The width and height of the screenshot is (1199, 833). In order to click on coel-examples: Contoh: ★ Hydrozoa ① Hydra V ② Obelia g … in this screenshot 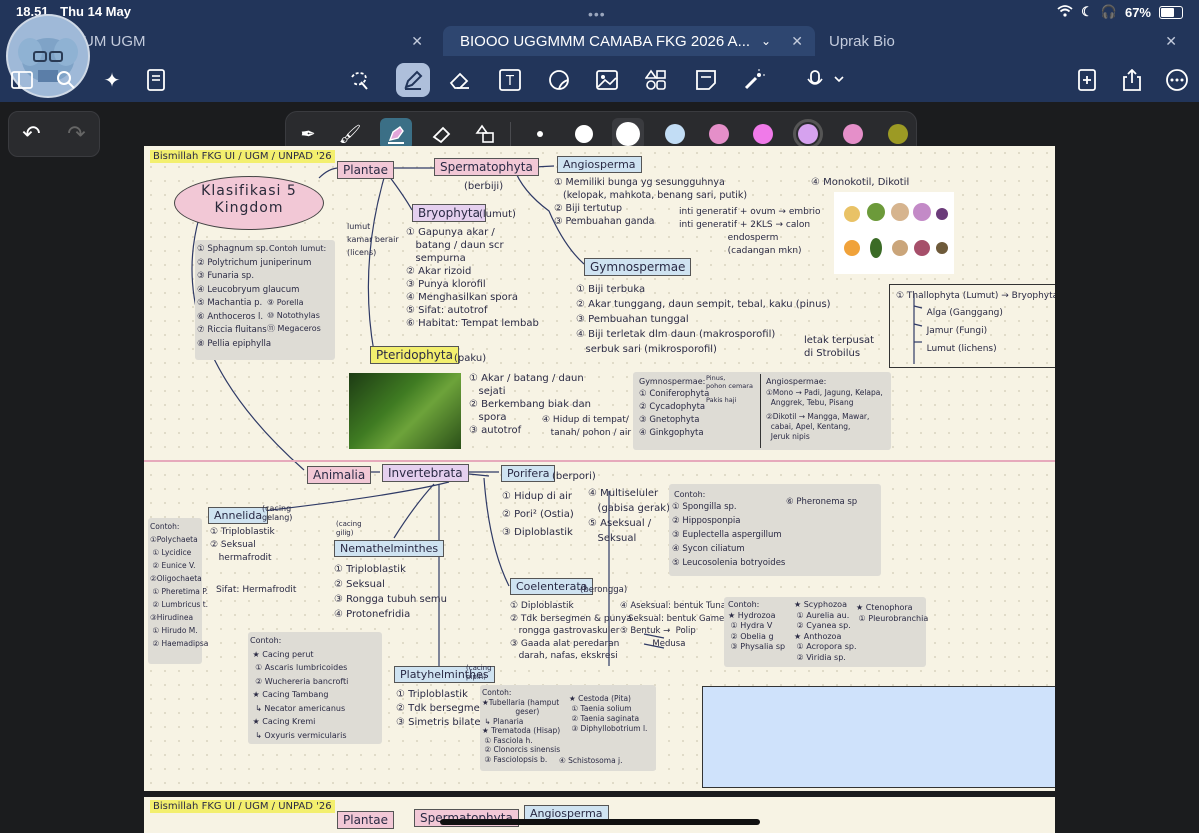, I will do `click(757, 625)`.